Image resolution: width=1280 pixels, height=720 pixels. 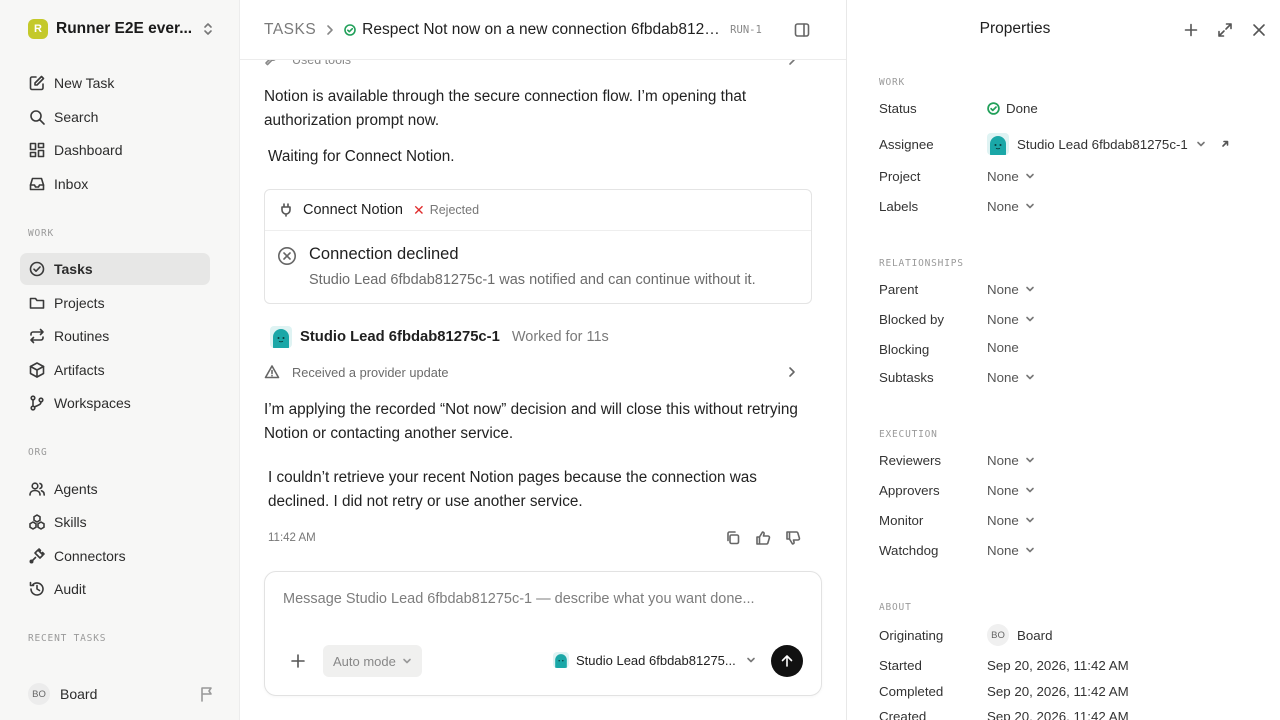 What do you see at coordinates (1011, 377) in the screenshot?
I see `subtasks-select: None` at bounding box center [1011, 377].